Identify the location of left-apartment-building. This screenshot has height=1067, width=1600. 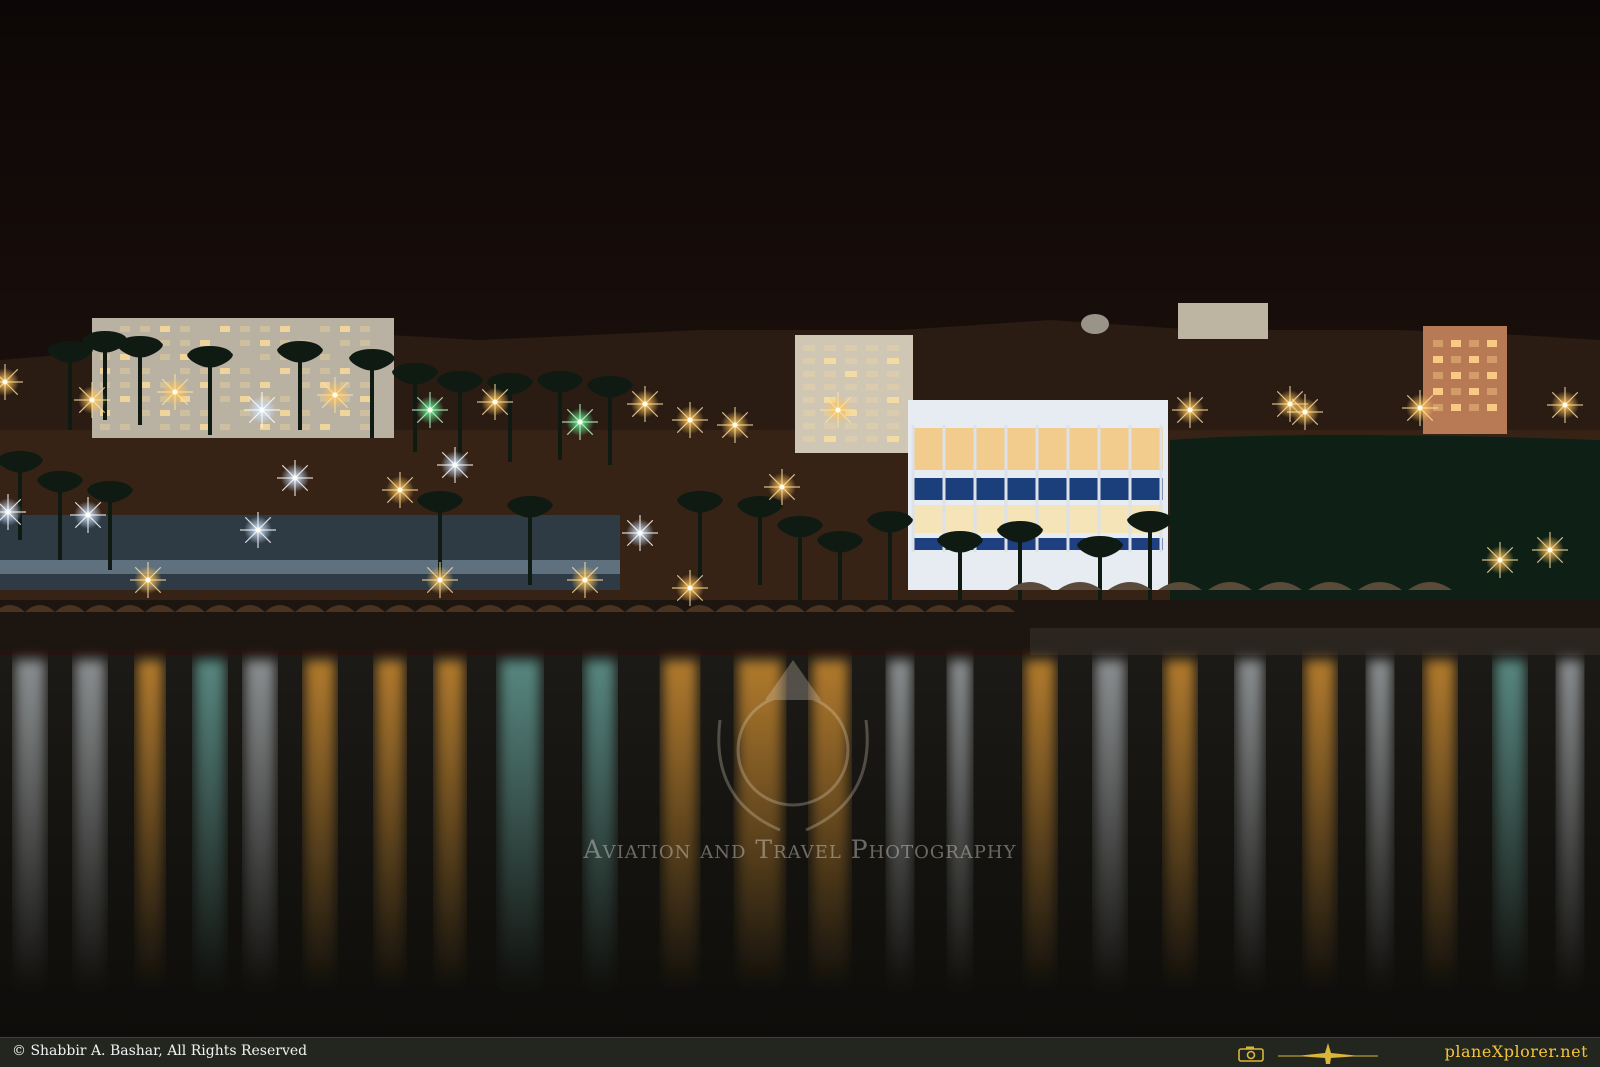
(243, 378).